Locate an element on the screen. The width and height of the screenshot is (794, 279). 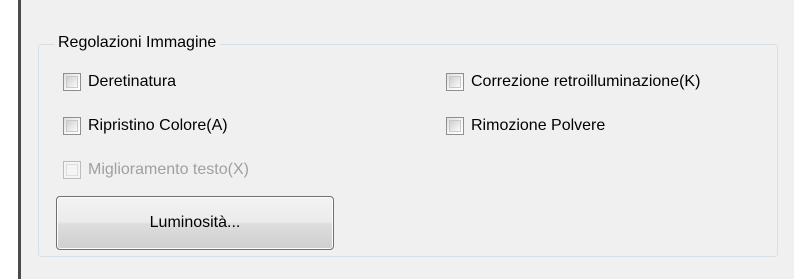
groupbox-title: Regolazioni Immagine is located at coordinates (137, 43).